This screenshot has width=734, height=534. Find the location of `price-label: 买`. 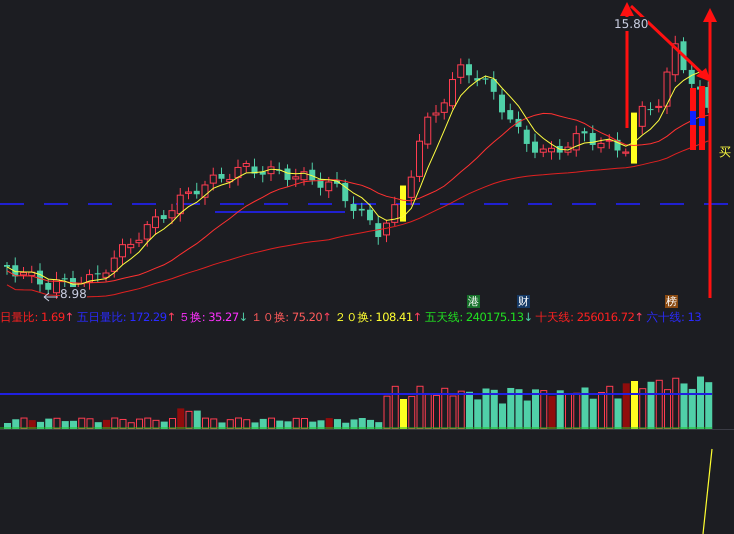

price-label: 买 is located at coordinates (725, 152).